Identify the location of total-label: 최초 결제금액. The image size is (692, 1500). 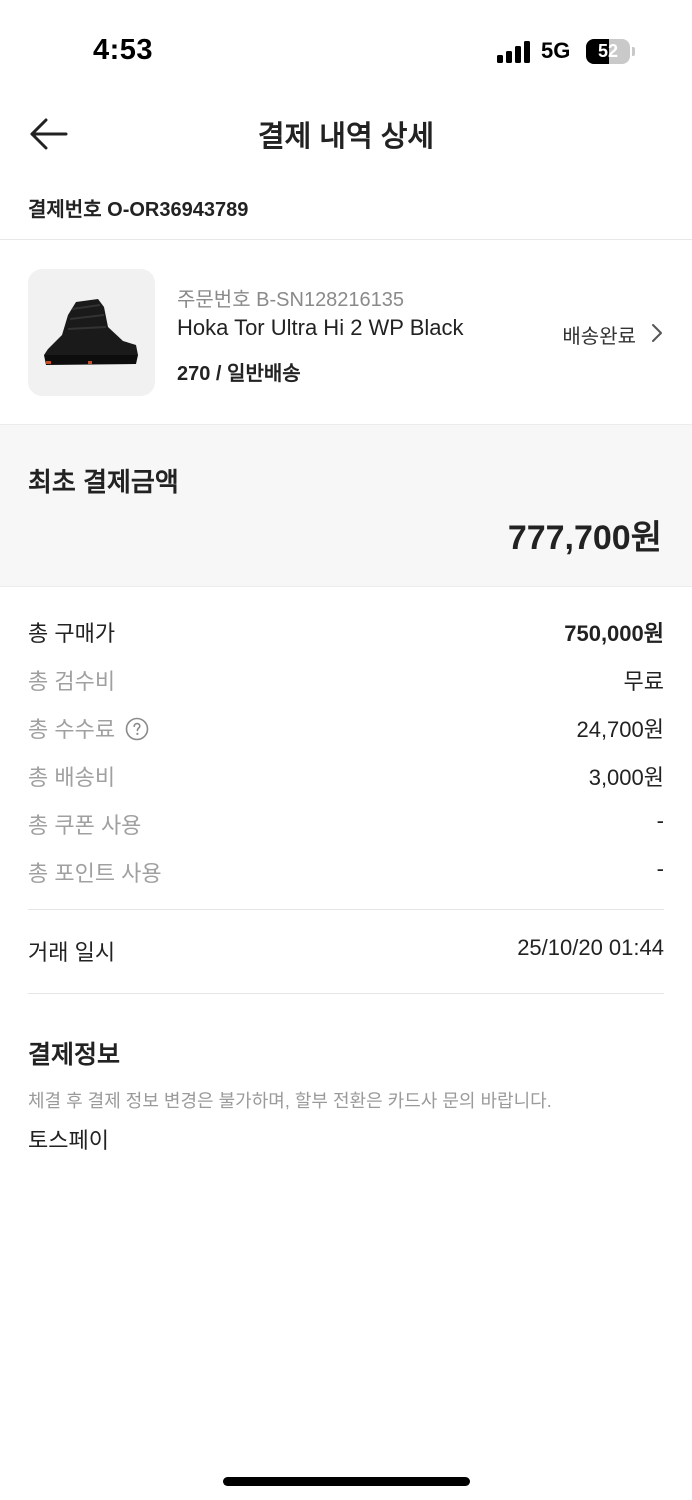
(103, 482).